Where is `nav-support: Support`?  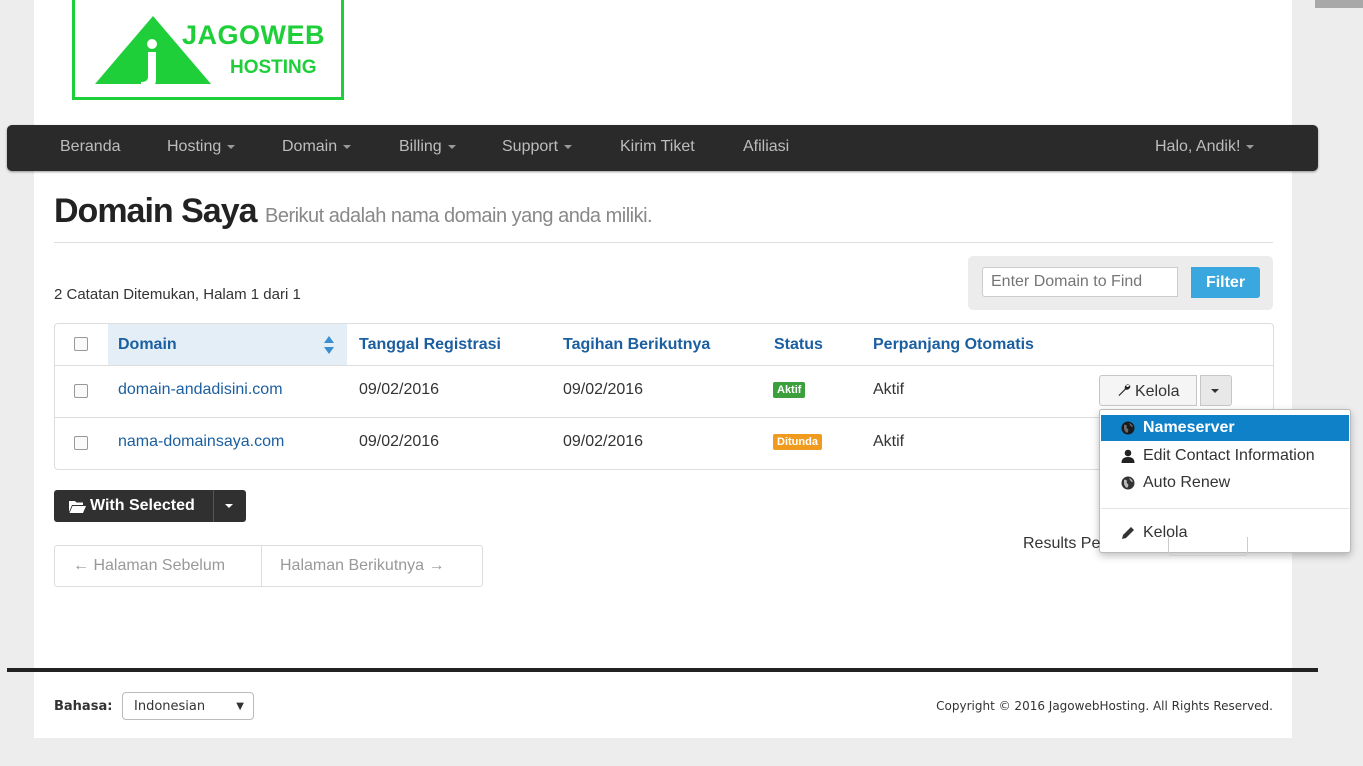
nav-support: Support is located at coordinates (537, 148).